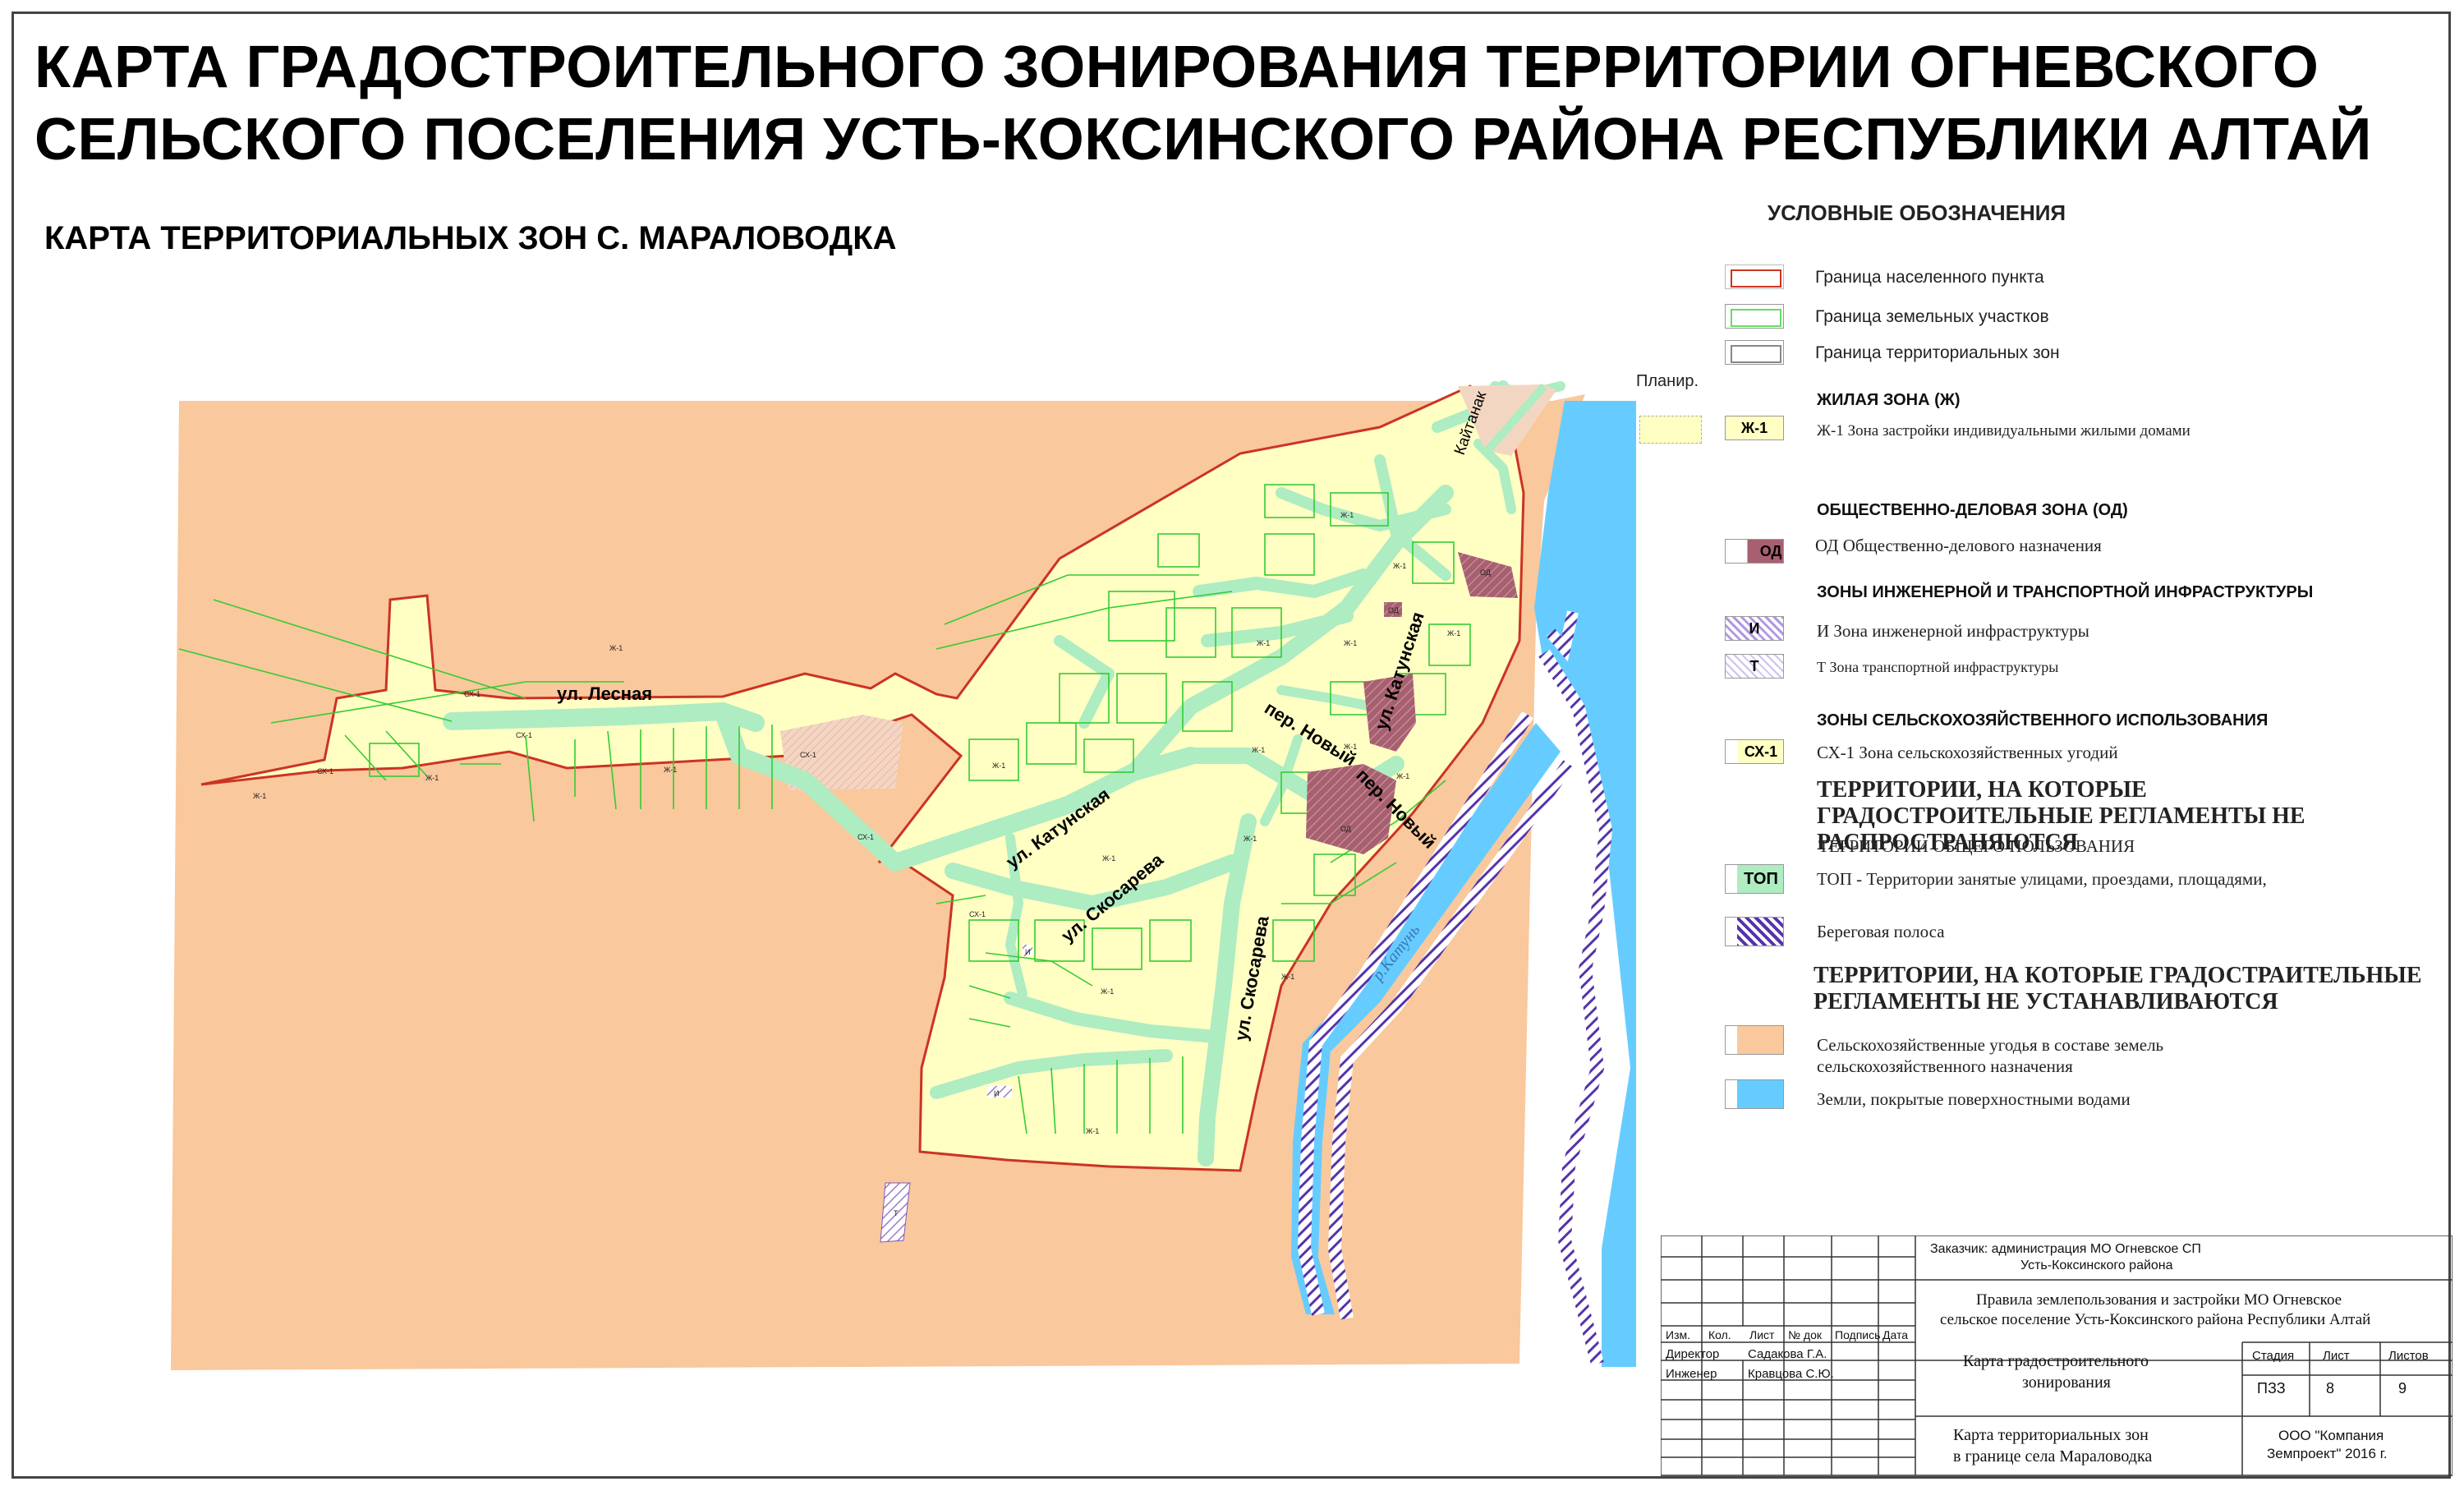 Image resolution: width=2464 pixels, height=1500 pixels. I want to click on street-lesnaya-label: ул. Лесная, so click(604, 694).